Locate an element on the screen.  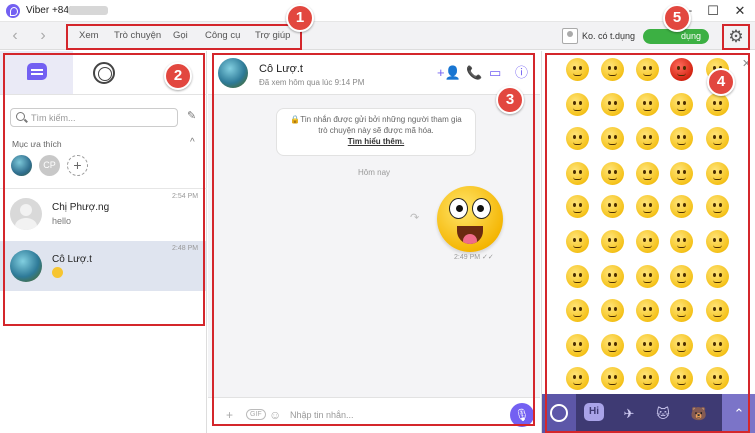
annotation-badge: 4 is located at coordinates (721, 82).